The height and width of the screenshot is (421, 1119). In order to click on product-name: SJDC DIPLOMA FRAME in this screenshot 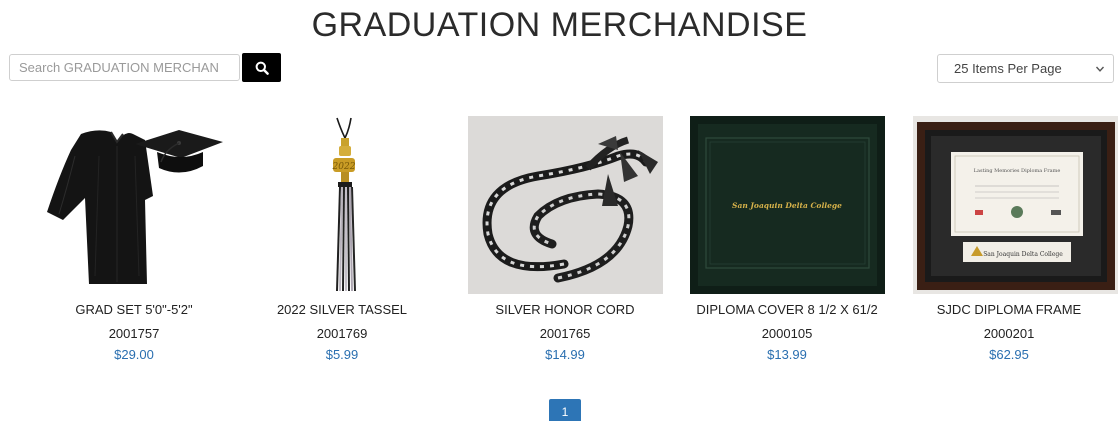, I will do `click(1008, 309)`.